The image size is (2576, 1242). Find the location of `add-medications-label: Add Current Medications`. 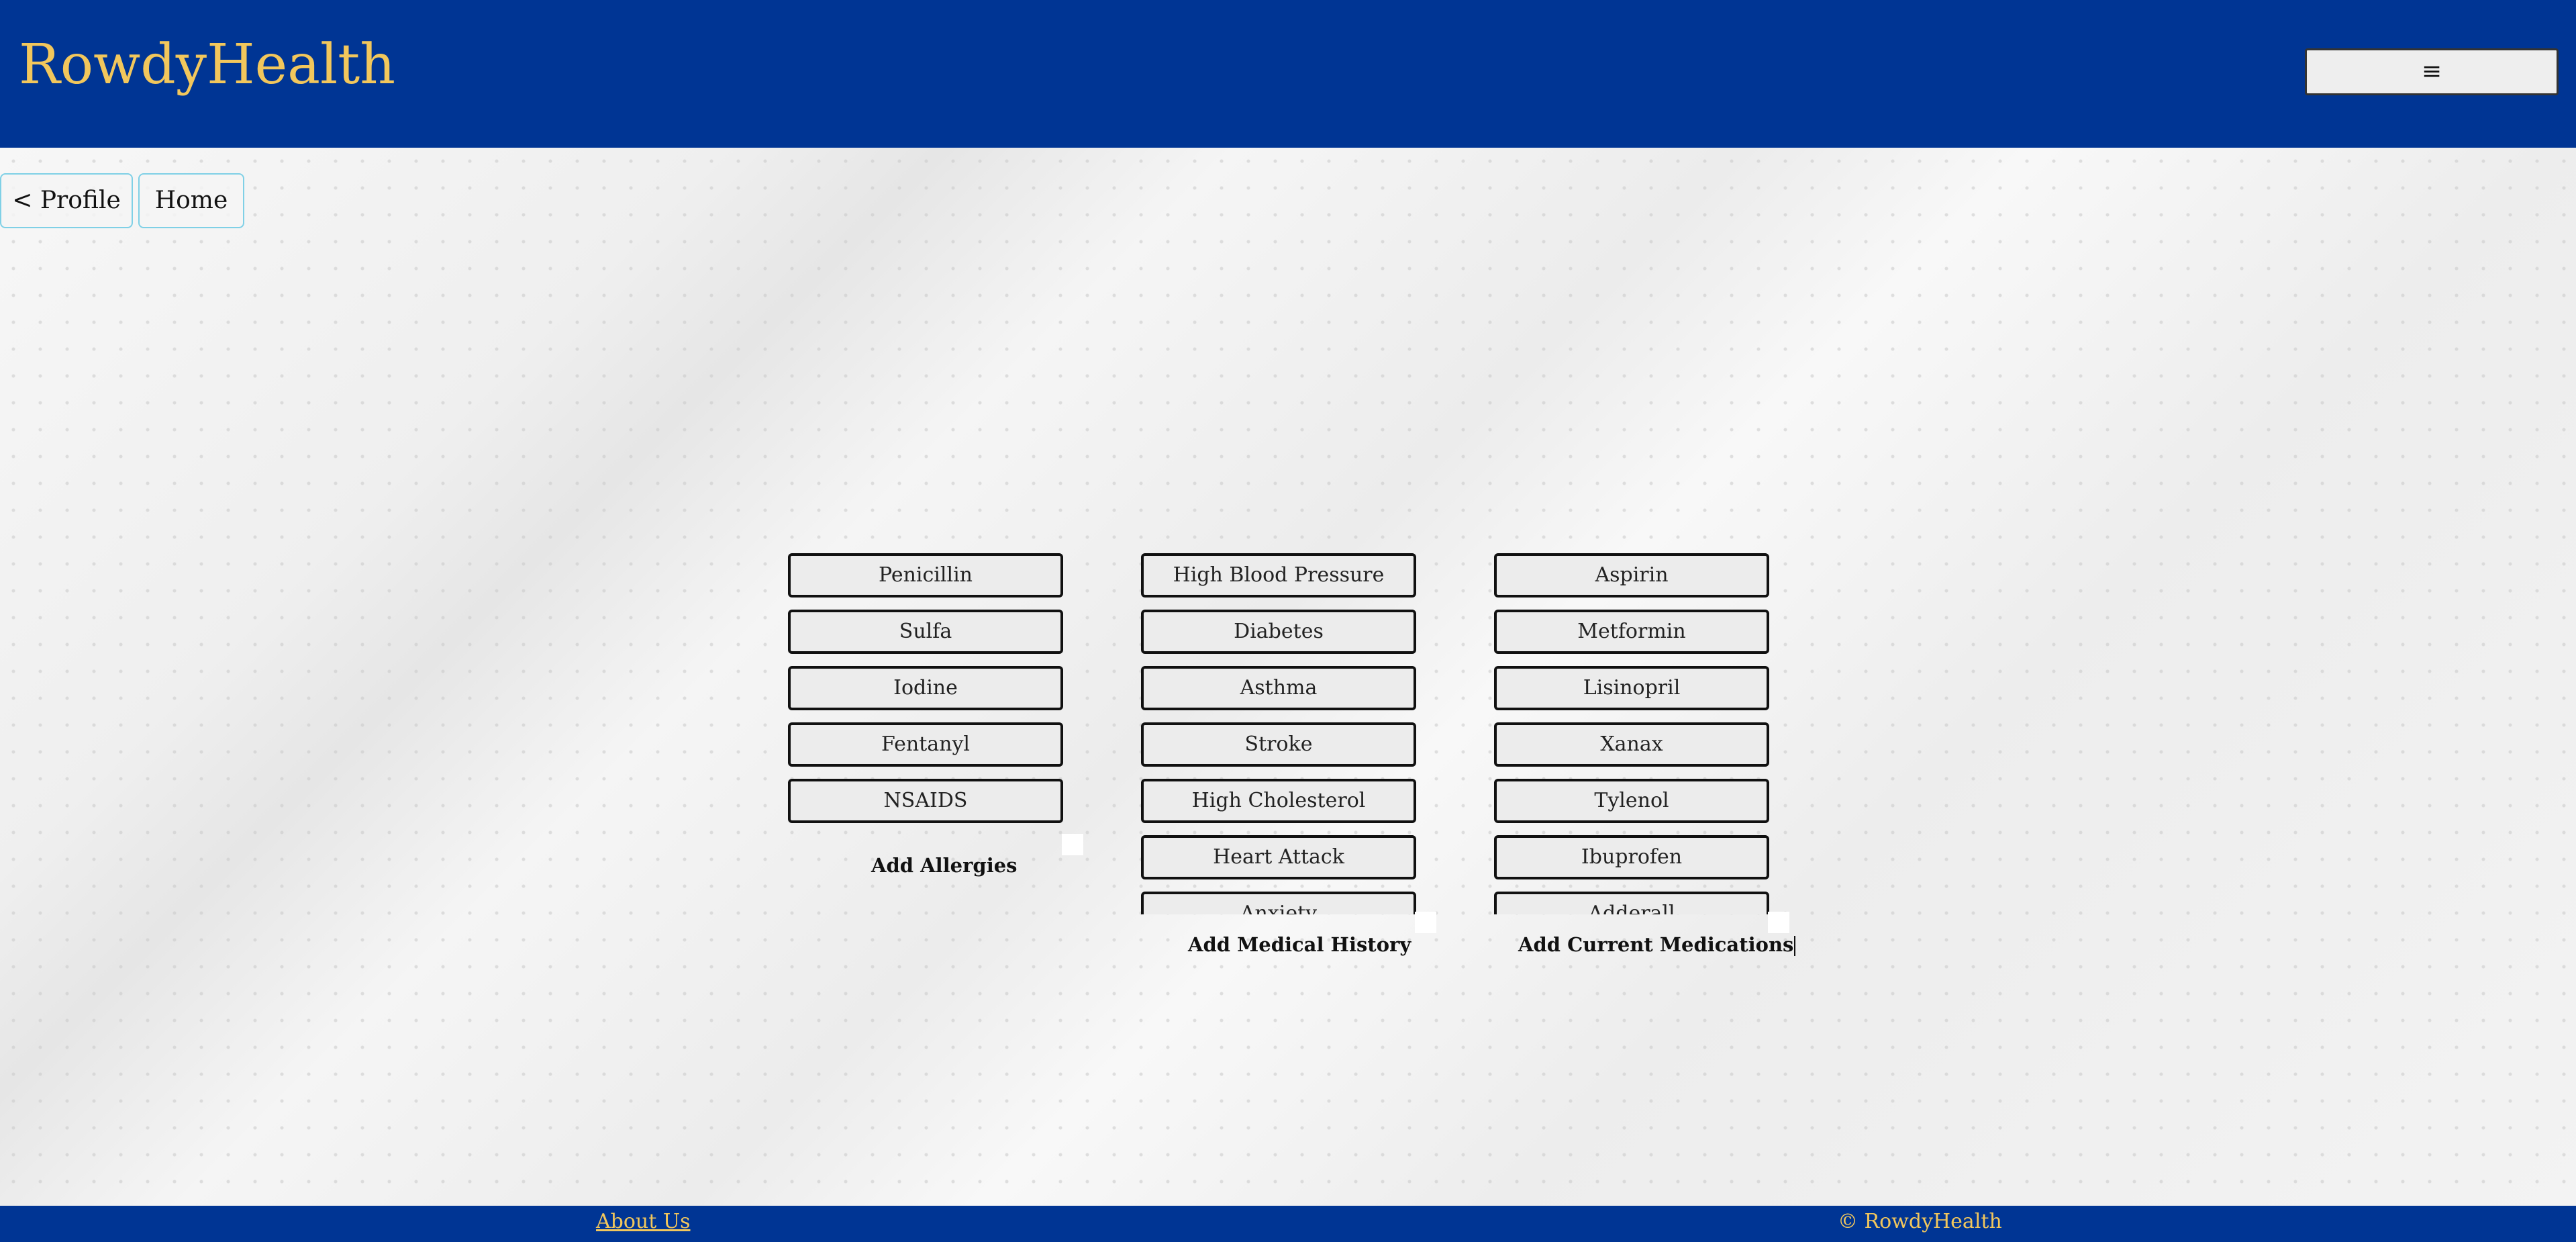

add-medications-label: Add Current Medications is located at coordinates (1657, 945).